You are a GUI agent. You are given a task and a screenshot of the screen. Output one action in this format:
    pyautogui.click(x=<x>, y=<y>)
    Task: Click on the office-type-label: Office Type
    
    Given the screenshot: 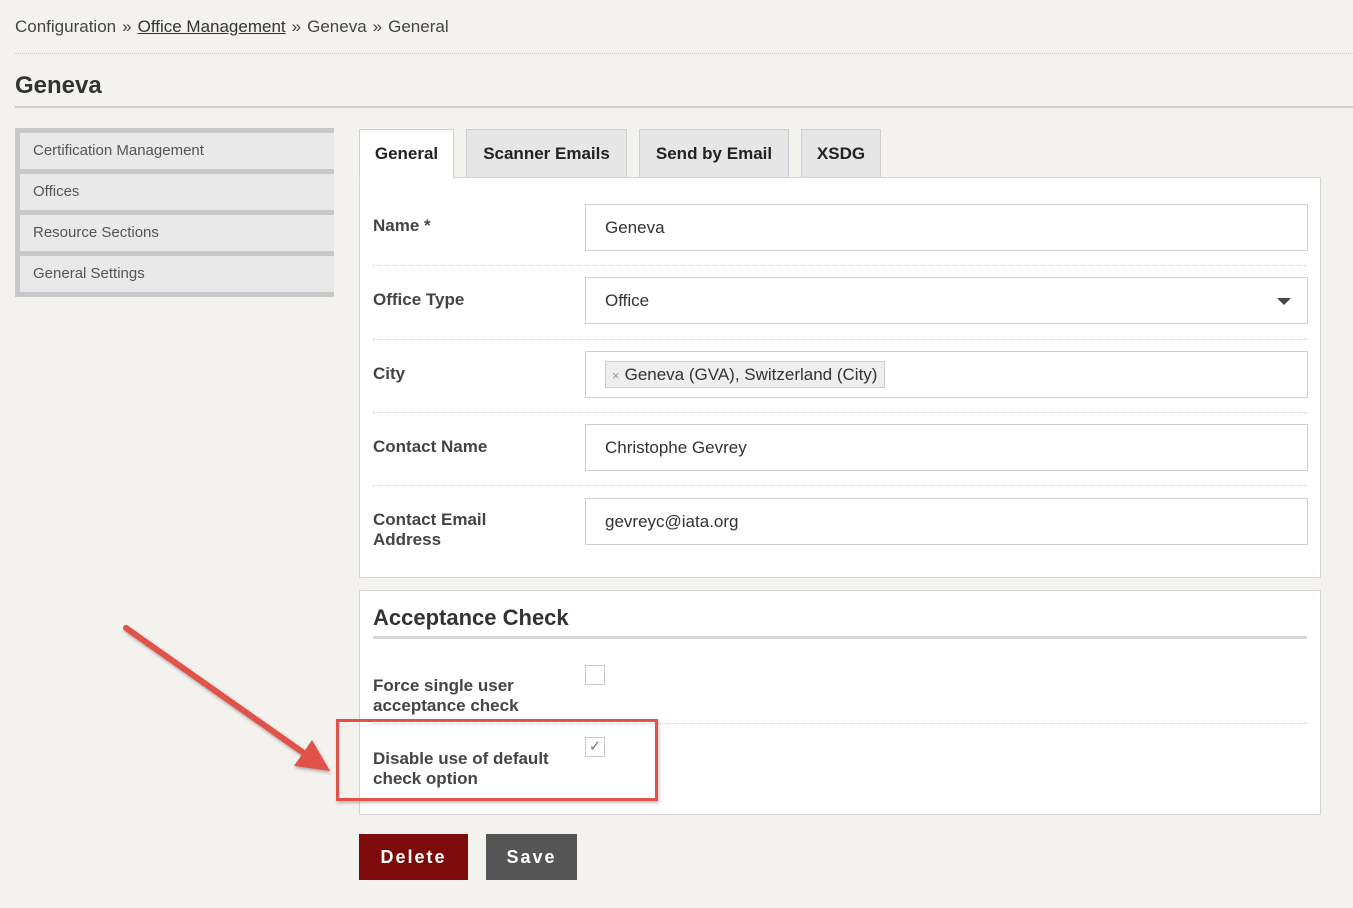 What is the action you would take?
    pyautogui.click(x=419, y=299)
    